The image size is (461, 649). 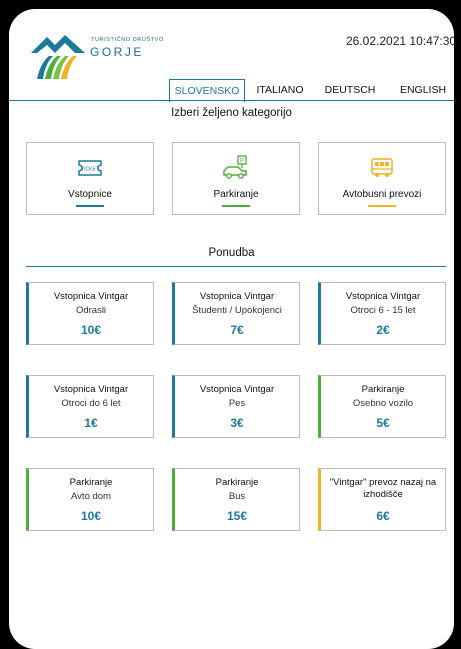 I want to click on brand-subtitle: TURISTIČNO DRUŠTVO, so click(x=127, y=40).